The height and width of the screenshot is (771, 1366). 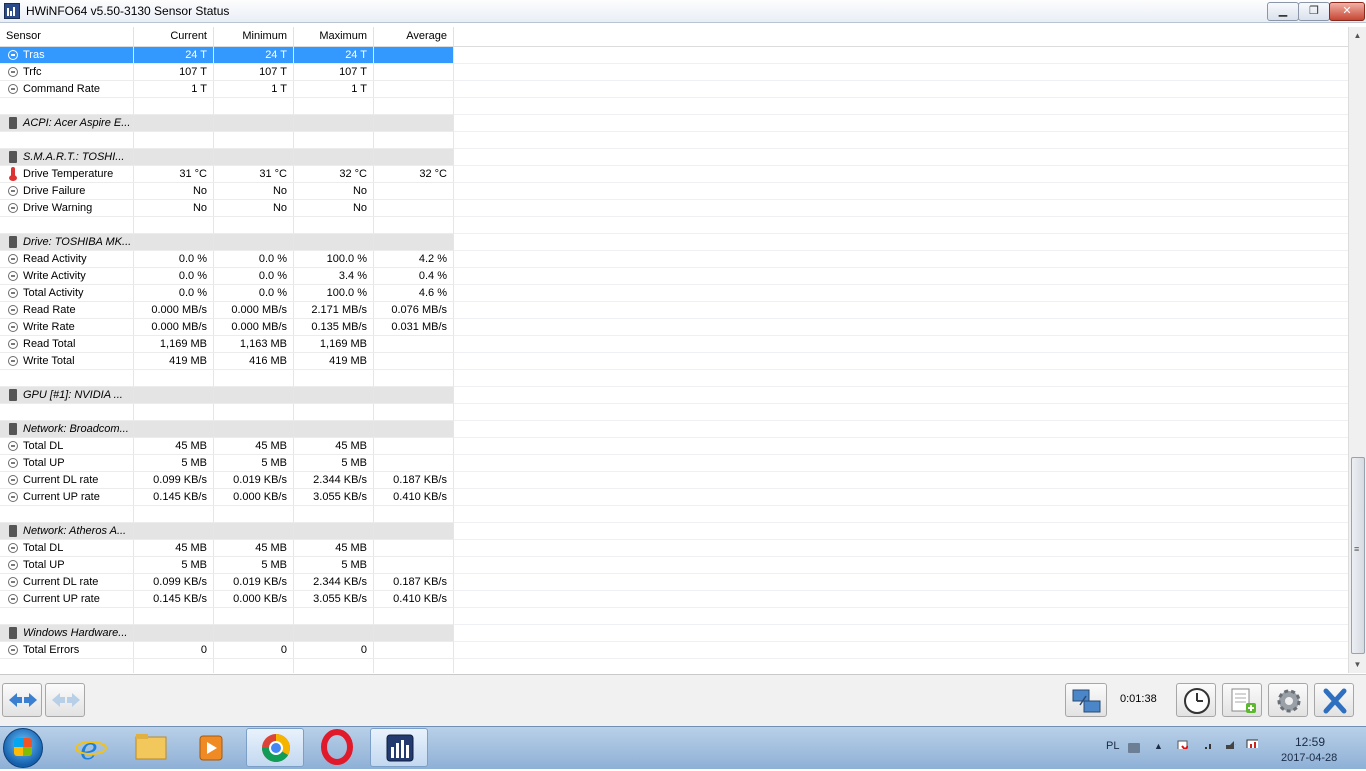 What do you see at coordinates (1086, 700) in the screenshot?
I see `network-log-button` at bounding box center [1086, 700].